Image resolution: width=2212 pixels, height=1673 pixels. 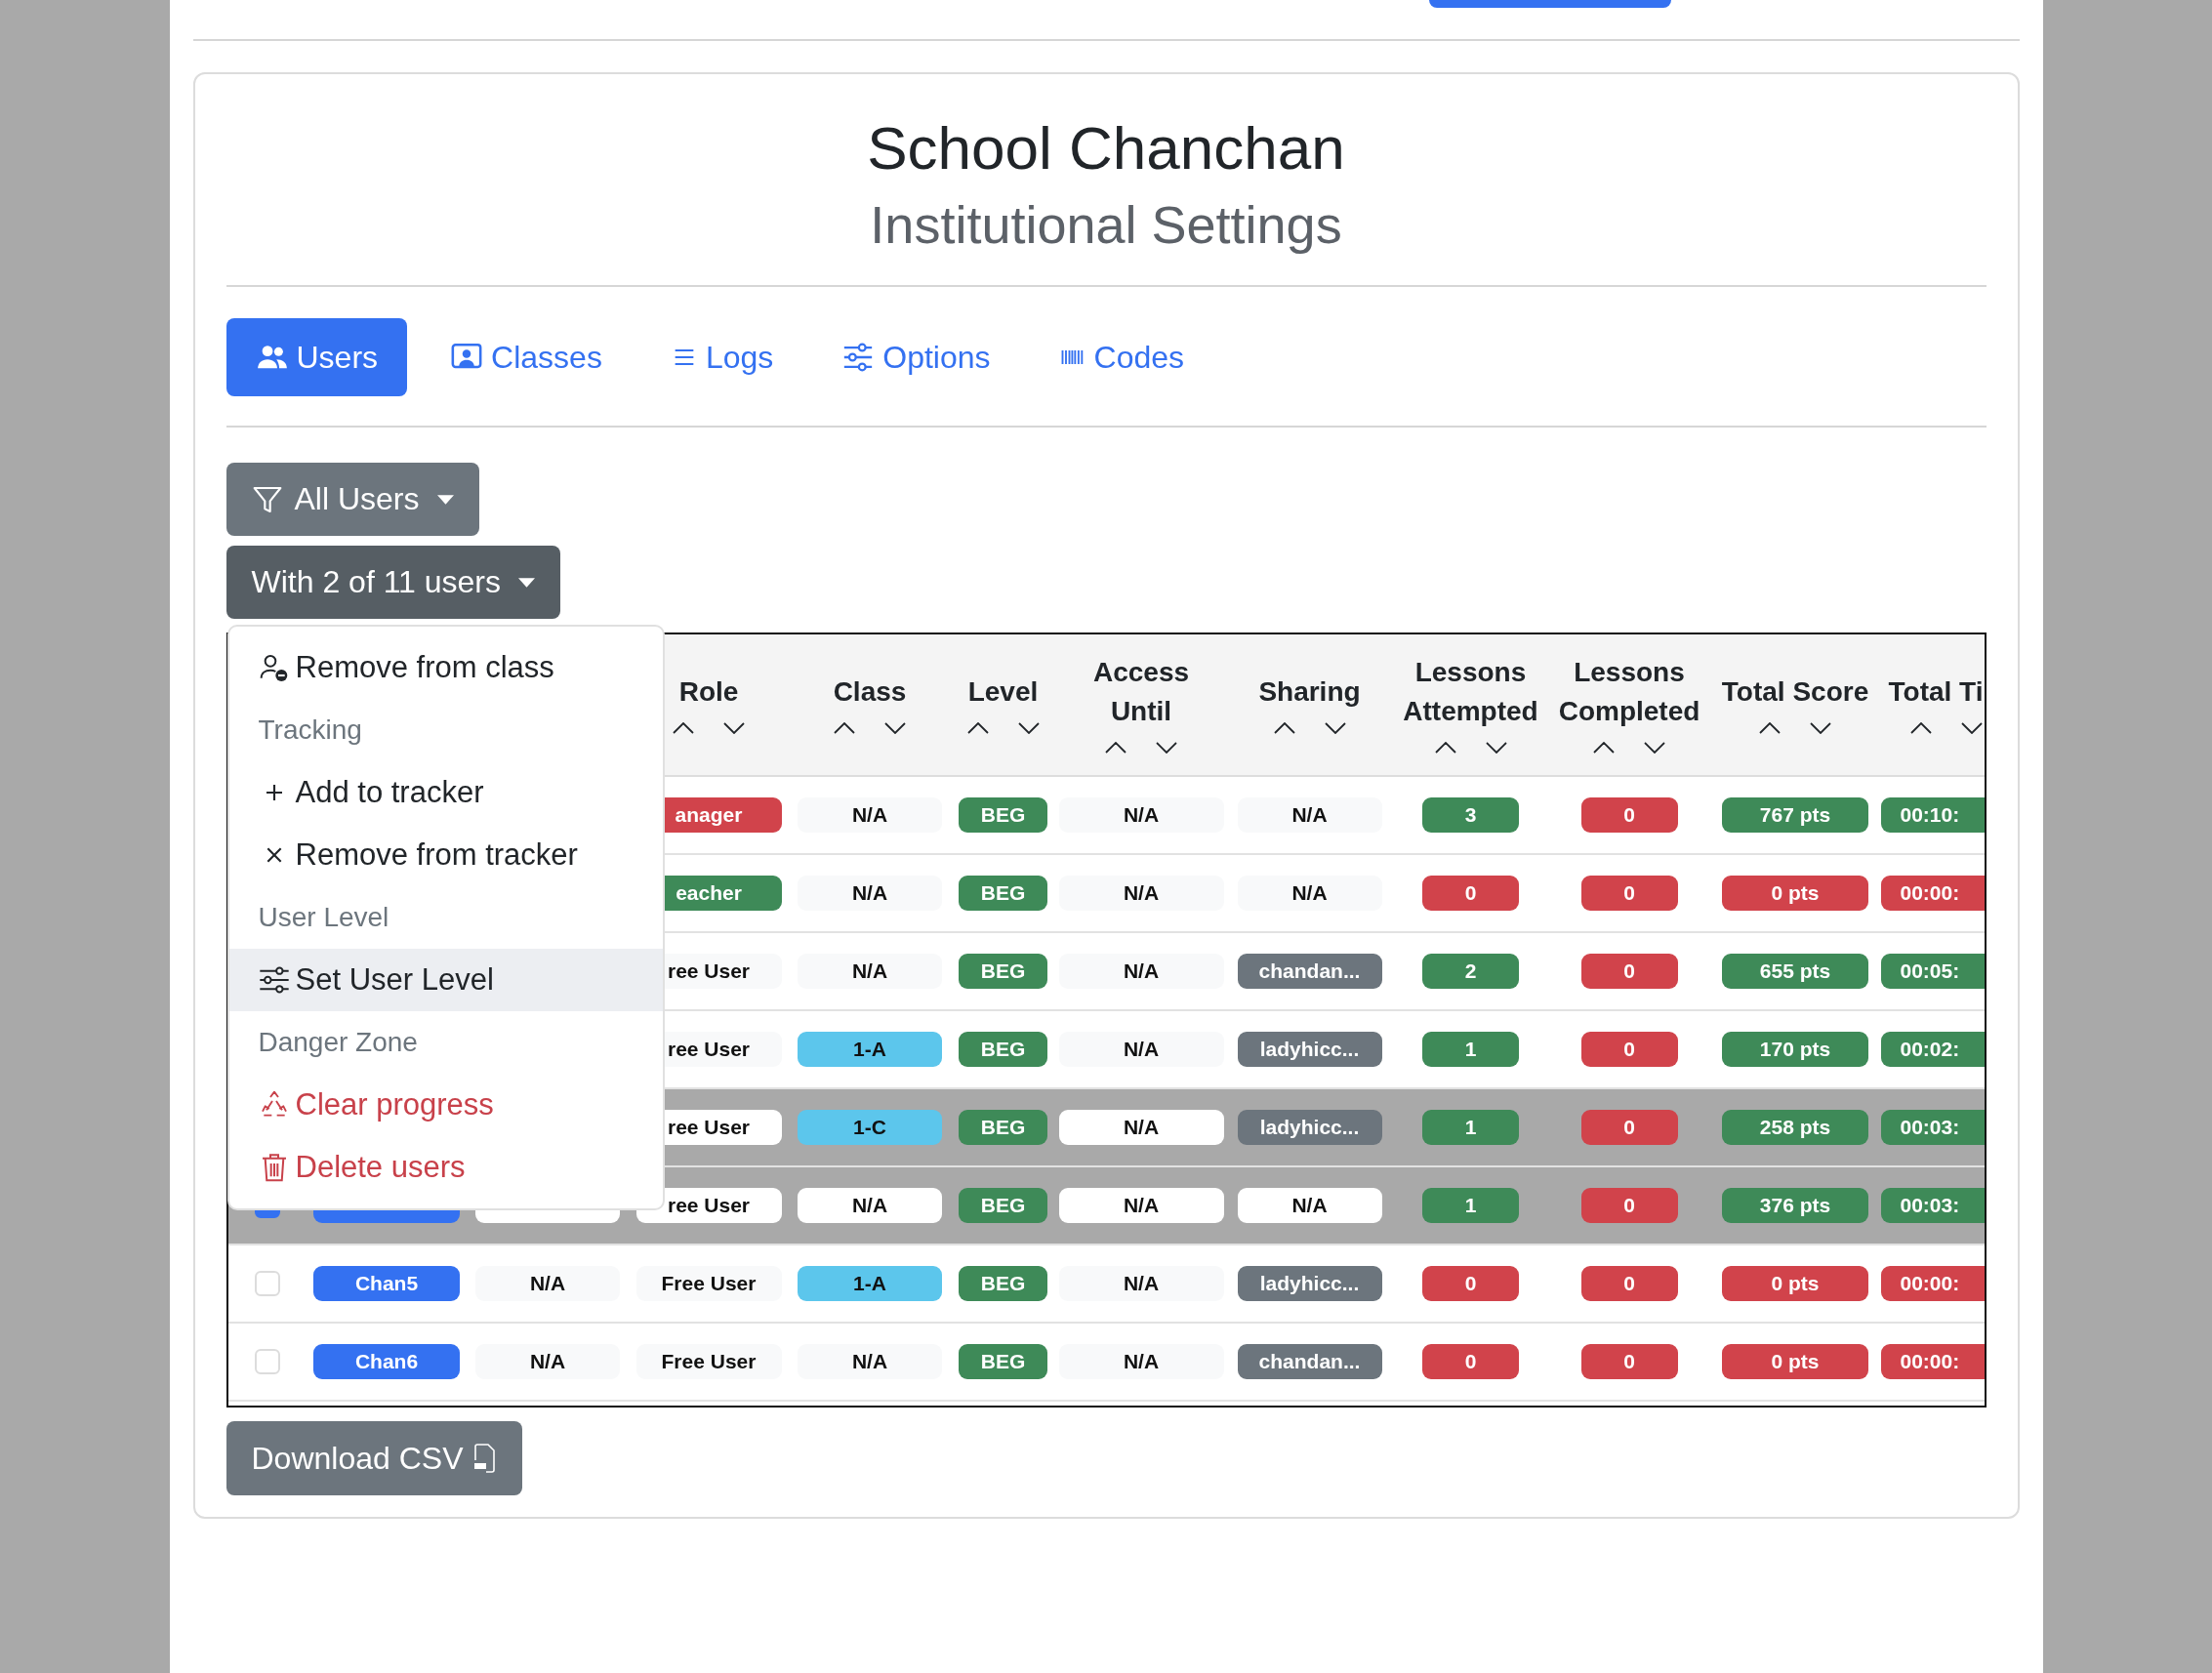 I want to click on user-name-badge: Chan5, so click(x=386, y=1284).